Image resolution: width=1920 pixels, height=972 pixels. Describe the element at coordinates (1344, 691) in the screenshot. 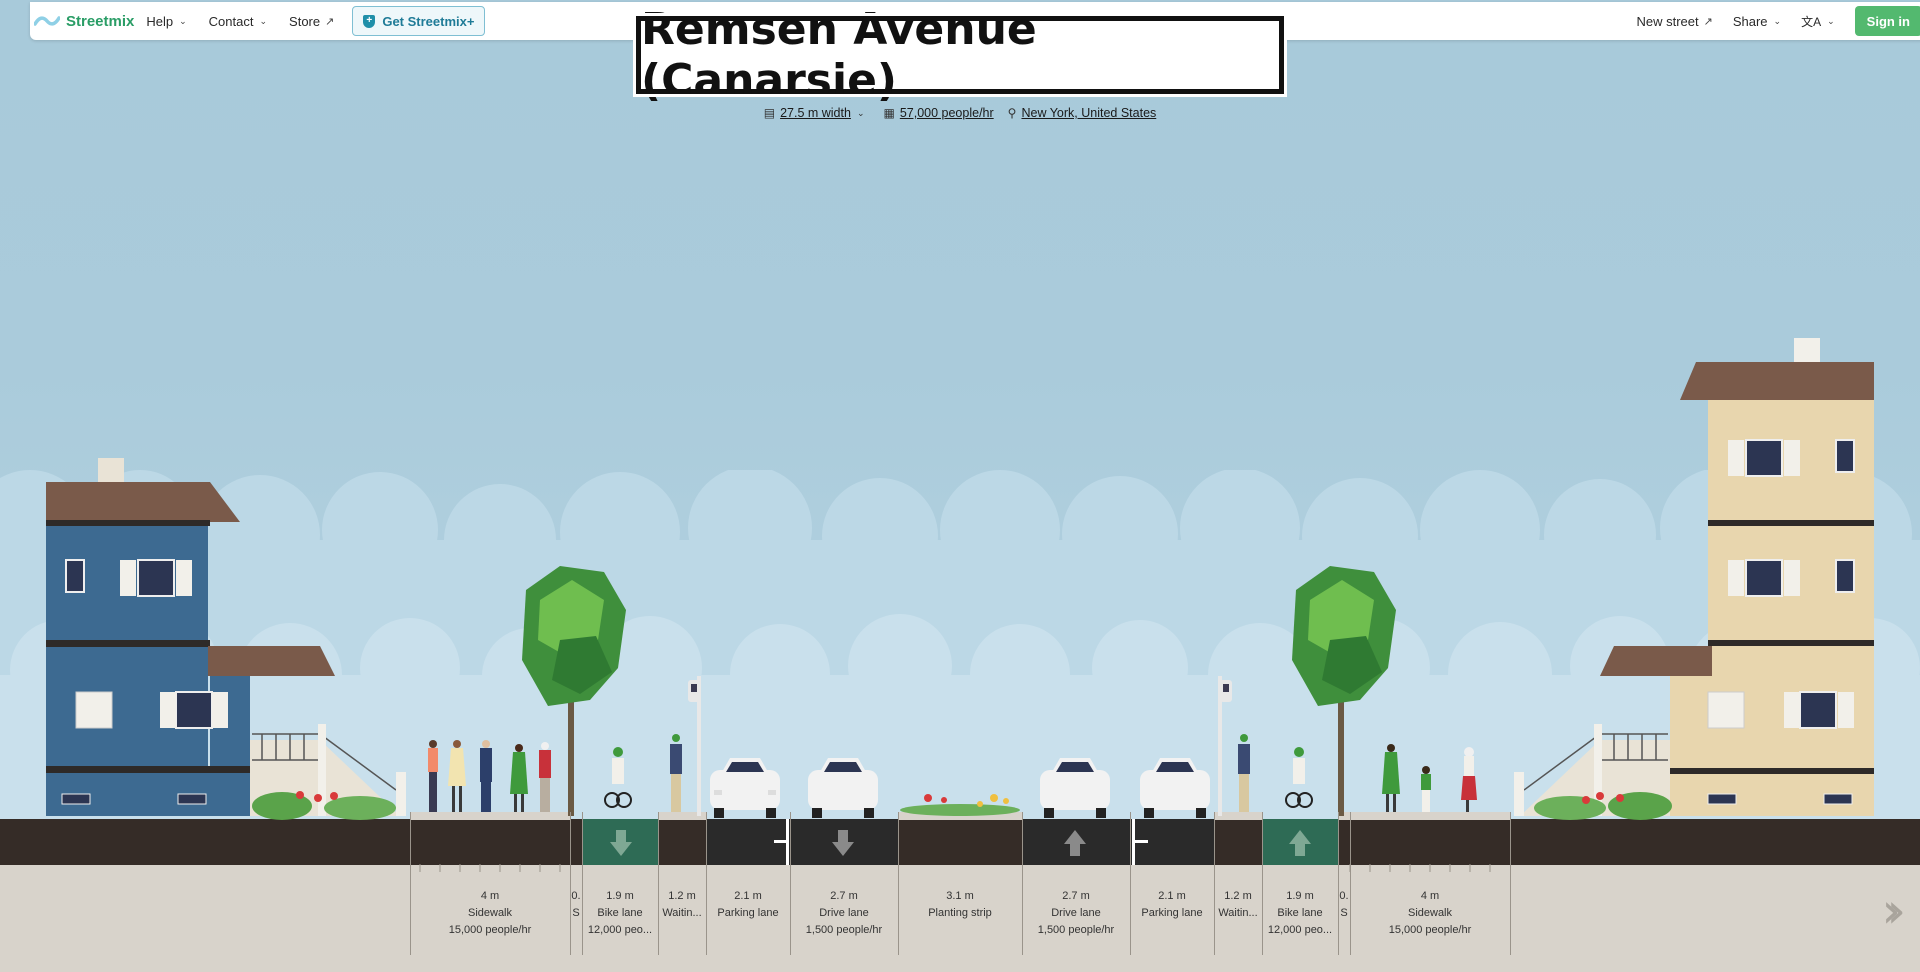

I see `right-tree` at that location.